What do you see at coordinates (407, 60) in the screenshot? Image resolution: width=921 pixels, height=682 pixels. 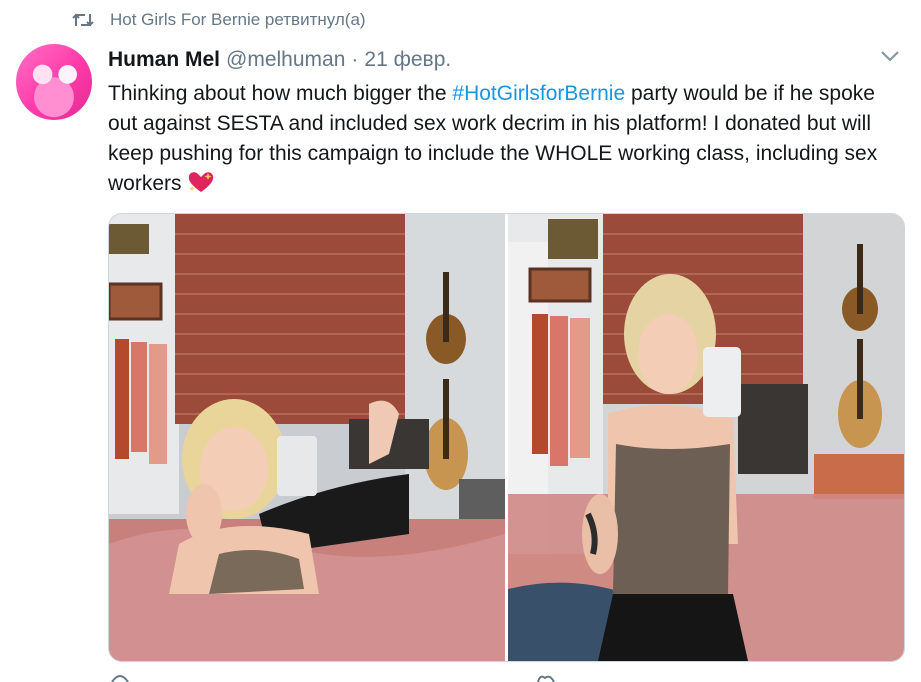 I see `tweet-date: 21 февр.` at bounding box center [407, 60].